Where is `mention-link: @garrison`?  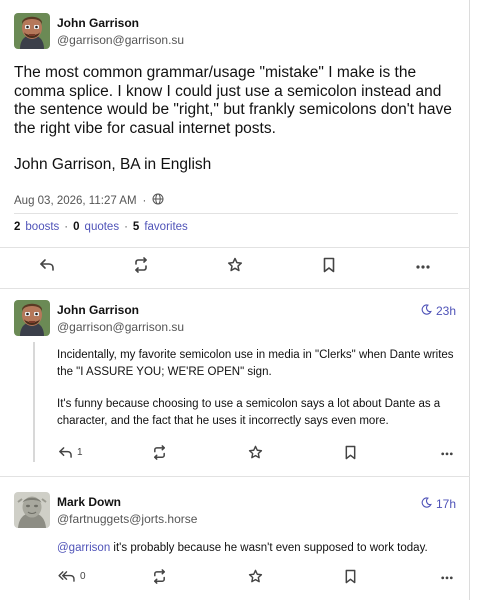 mention-link: @garrison is located at coordinates (83, 548).